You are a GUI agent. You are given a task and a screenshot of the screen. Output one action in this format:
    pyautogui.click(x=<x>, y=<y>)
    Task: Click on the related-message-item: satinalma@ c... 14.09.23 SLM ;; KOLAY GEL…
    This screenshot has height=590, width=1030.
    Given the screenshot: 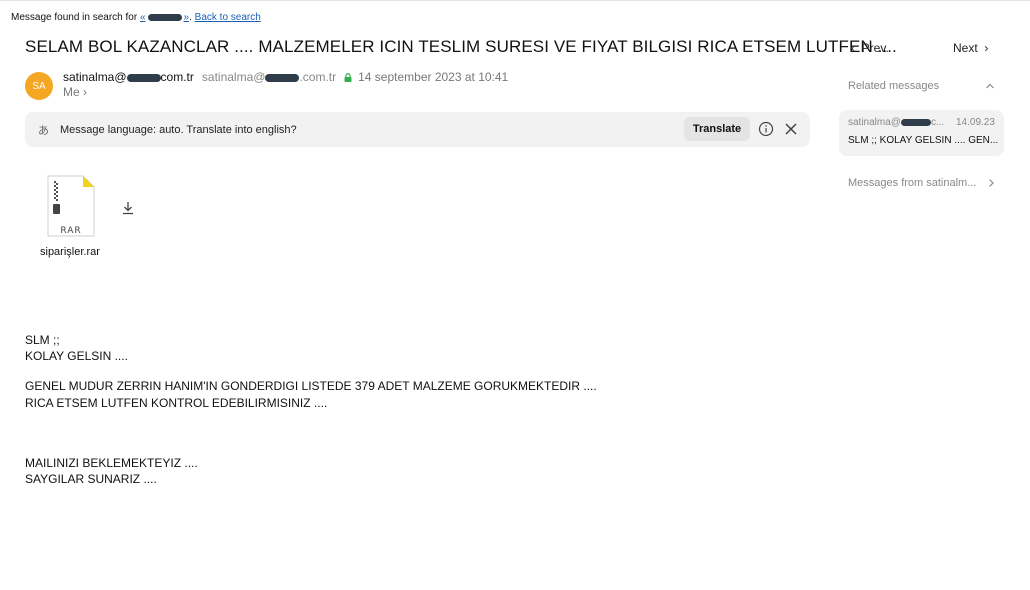 What is the action you would take?
    pyautogui.click(x=921, y=133)
    